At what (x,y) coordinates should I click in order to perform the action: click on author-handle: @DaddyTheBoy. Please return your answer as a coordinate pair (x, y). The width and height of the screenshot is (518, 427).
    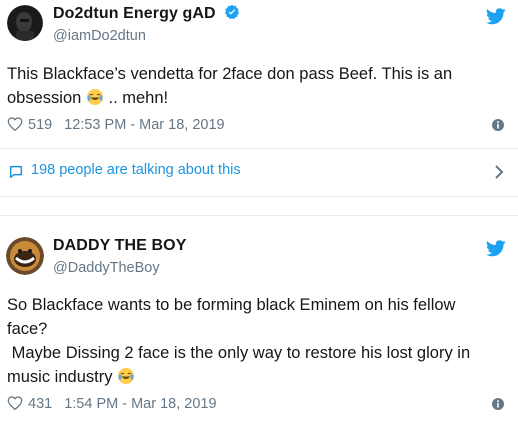
    Looking at the image, I should click on (106, 268).